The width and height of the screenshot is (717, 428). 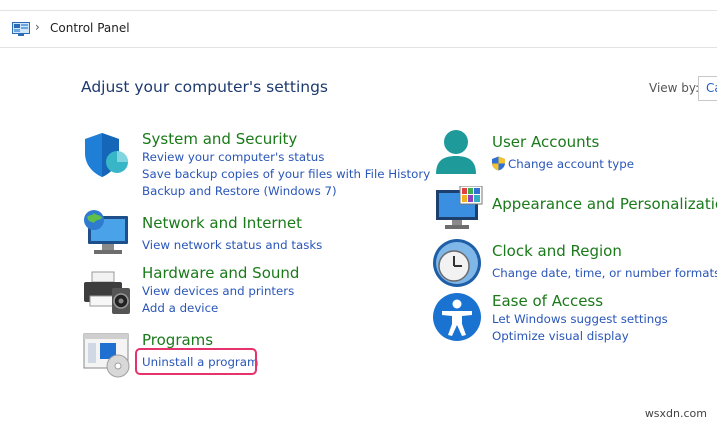 I want to click on ease-of-access-link: Ease of Access, so click(x=547, y=301).